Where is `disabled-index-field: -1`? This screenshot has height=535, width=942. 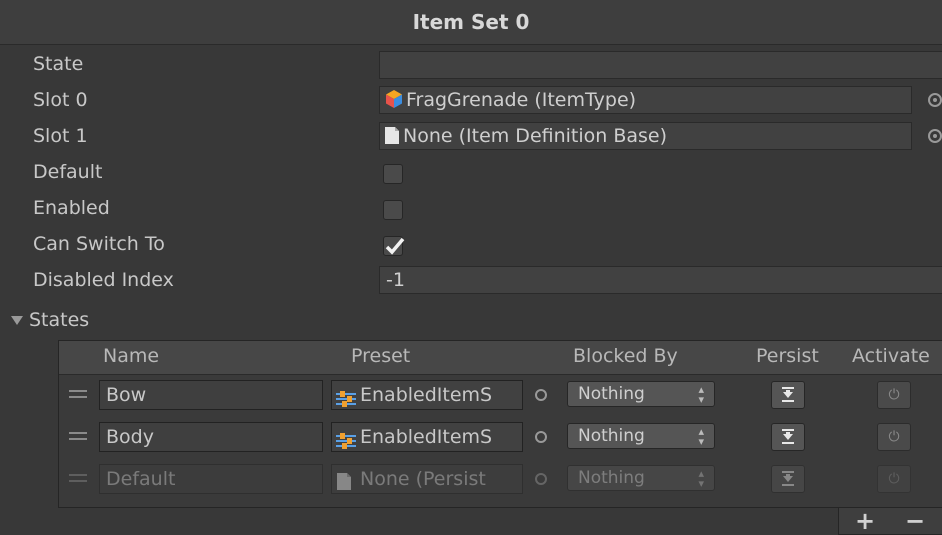 disabled-index-field: -1 is located at coordinates (660, 280).